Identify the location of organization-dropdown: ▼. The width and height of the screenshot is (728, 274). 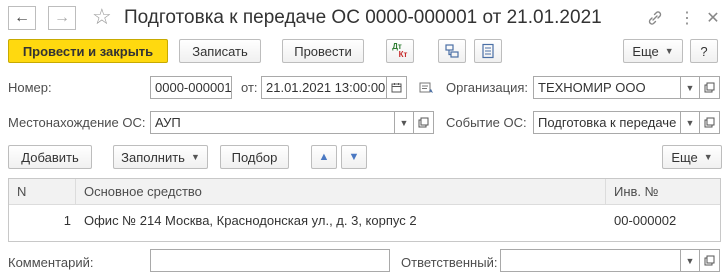
(690, 87).